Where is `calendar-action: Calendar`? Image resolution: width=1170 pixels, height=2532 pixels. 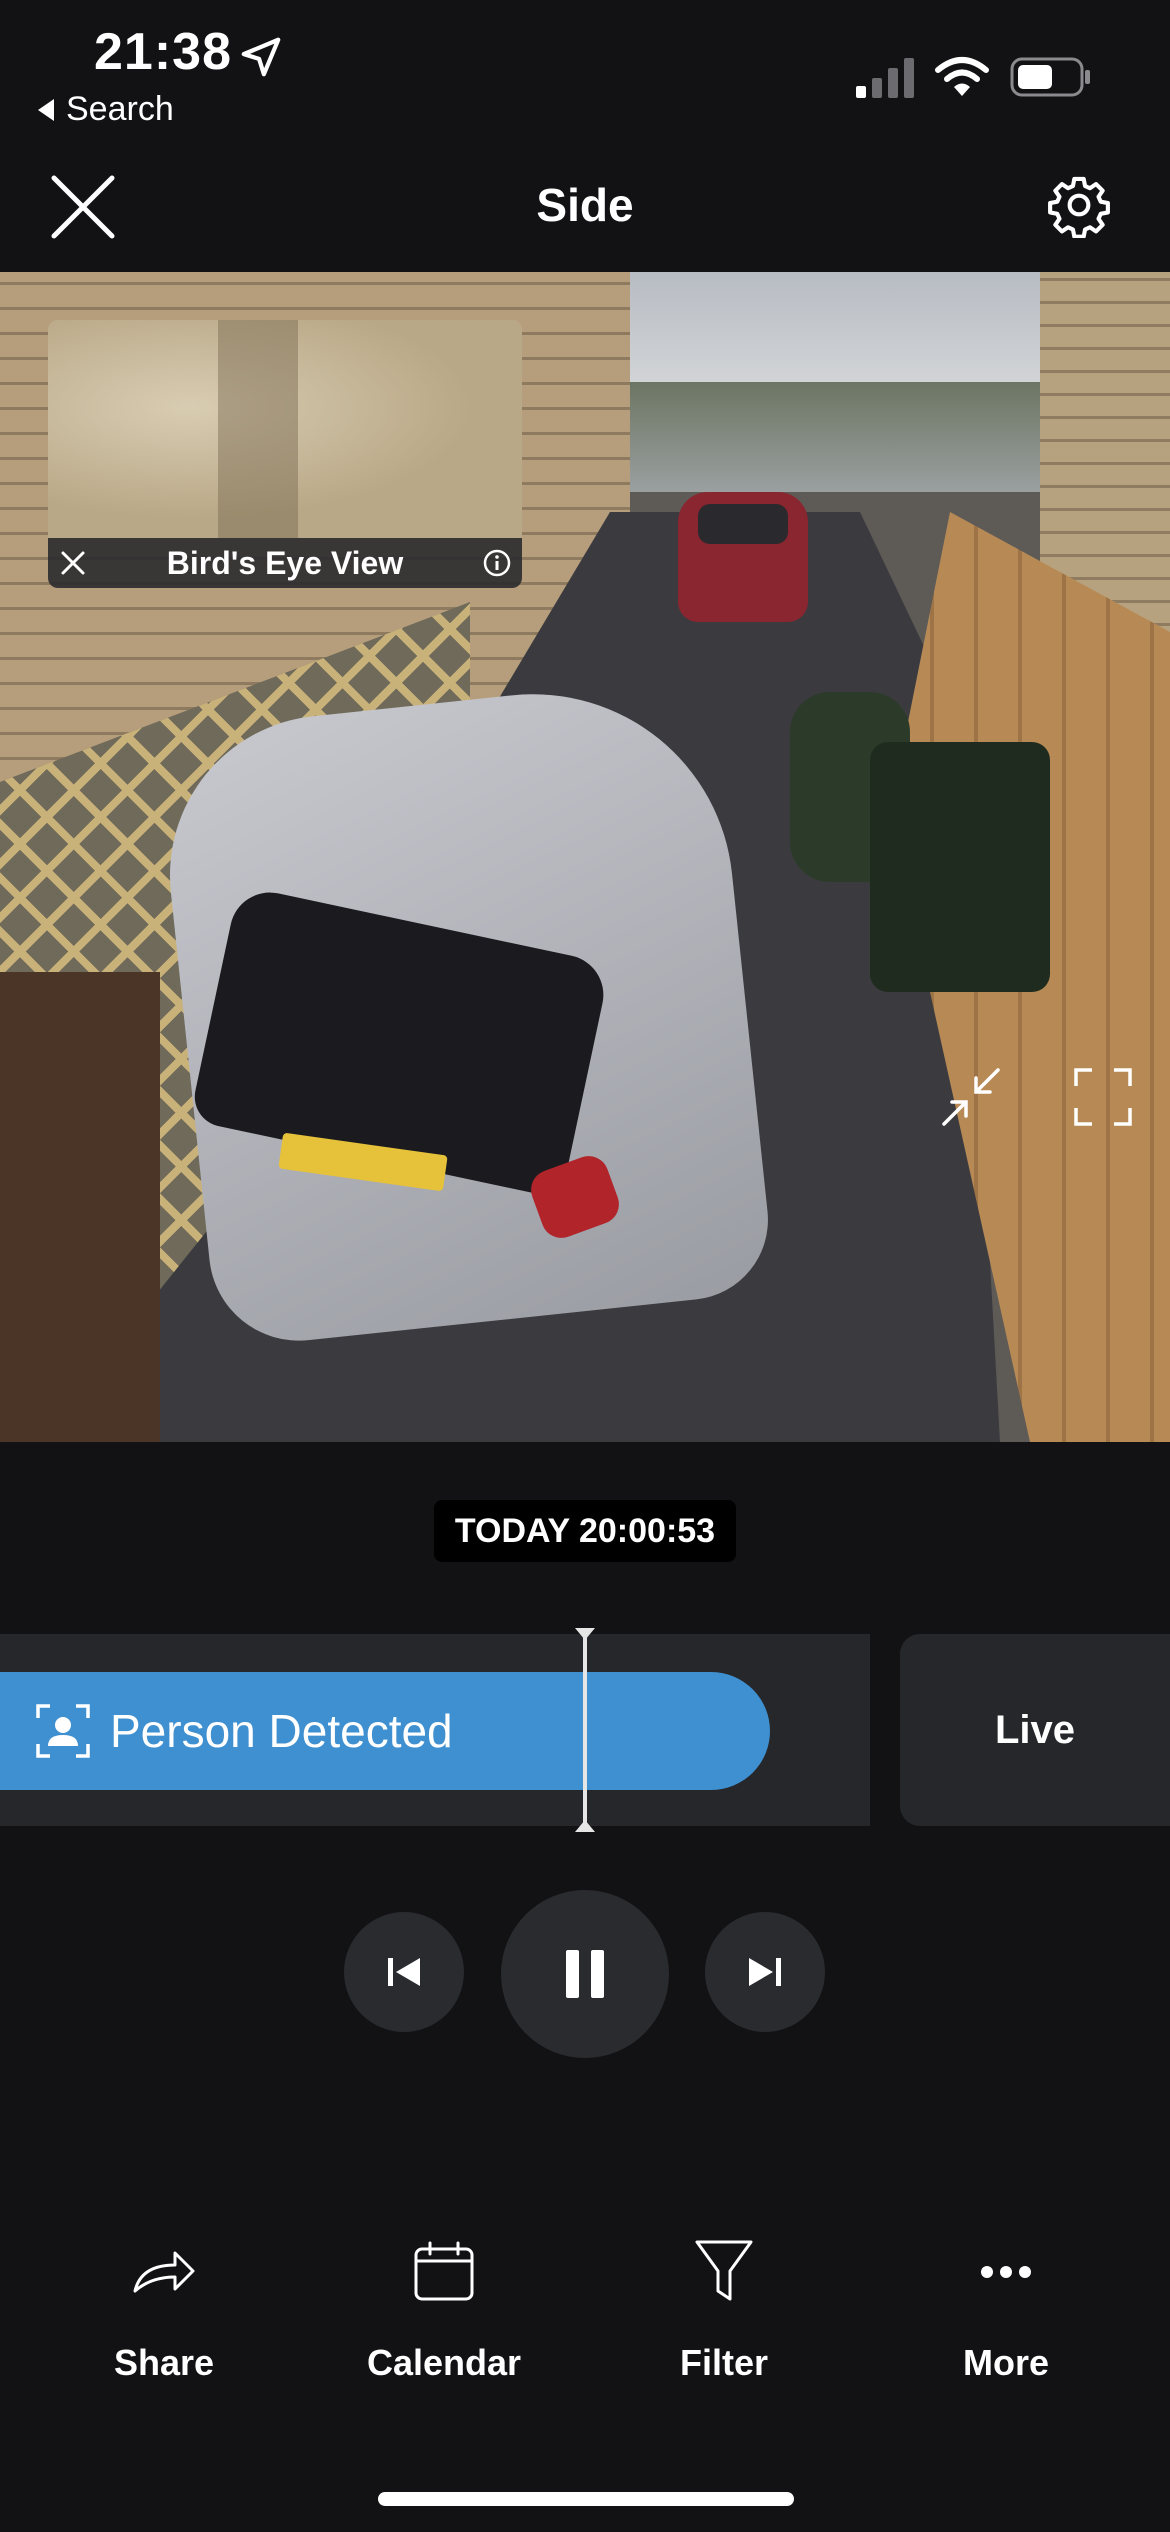 calendar-action: Calendar is located at coordinates (444, 2312).